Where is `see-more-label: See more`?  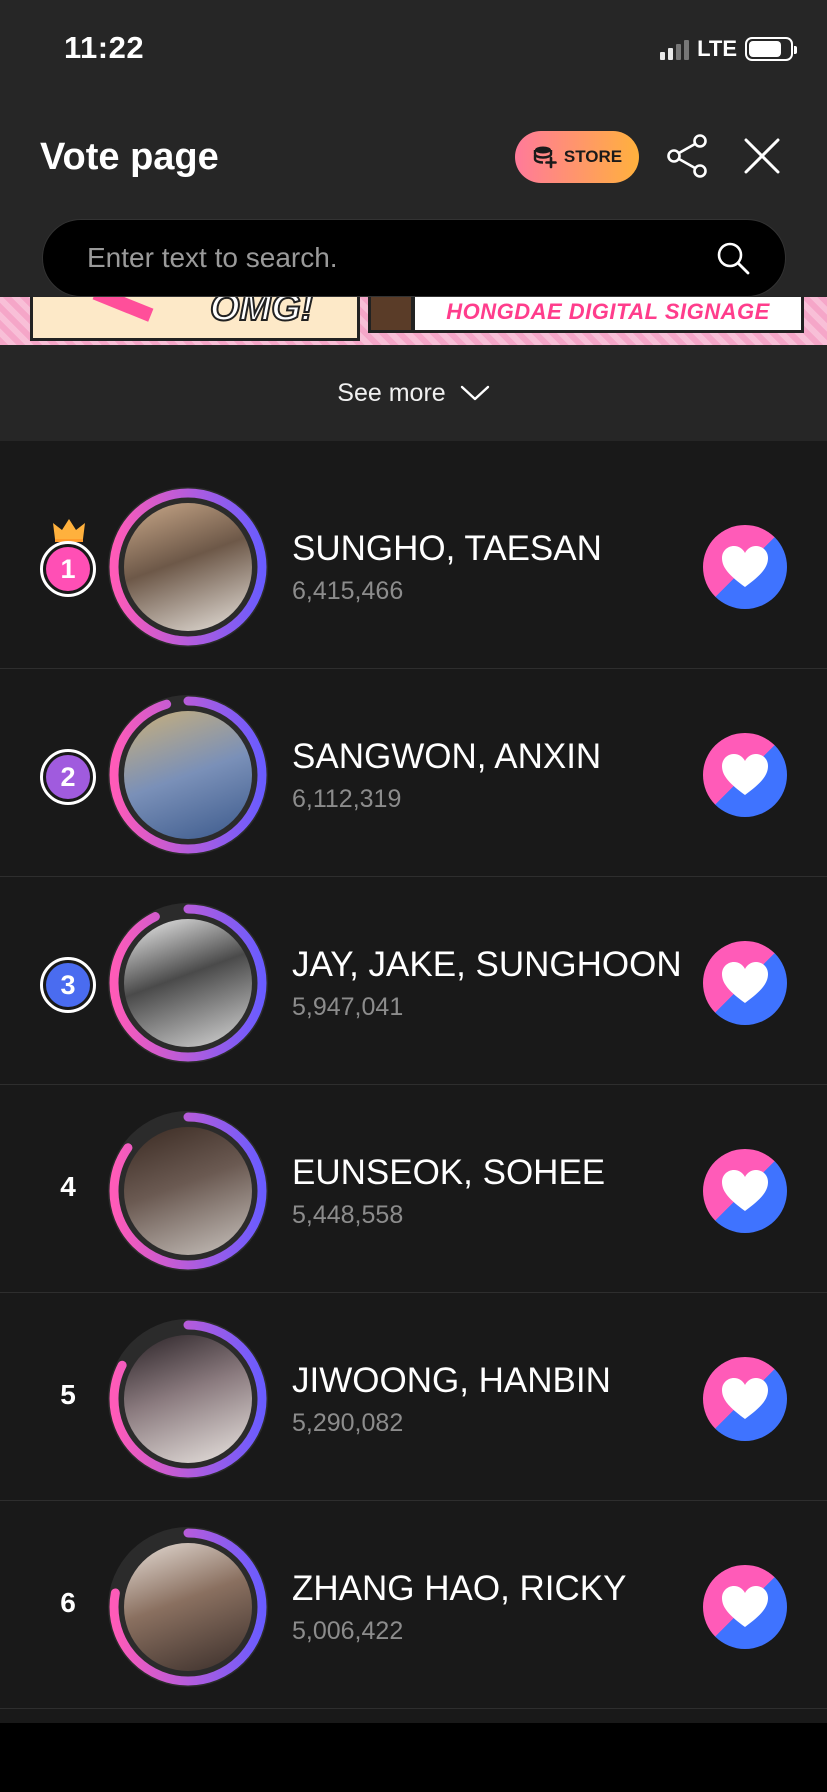
see-more-label: See more is located at coordinates (391, 392).